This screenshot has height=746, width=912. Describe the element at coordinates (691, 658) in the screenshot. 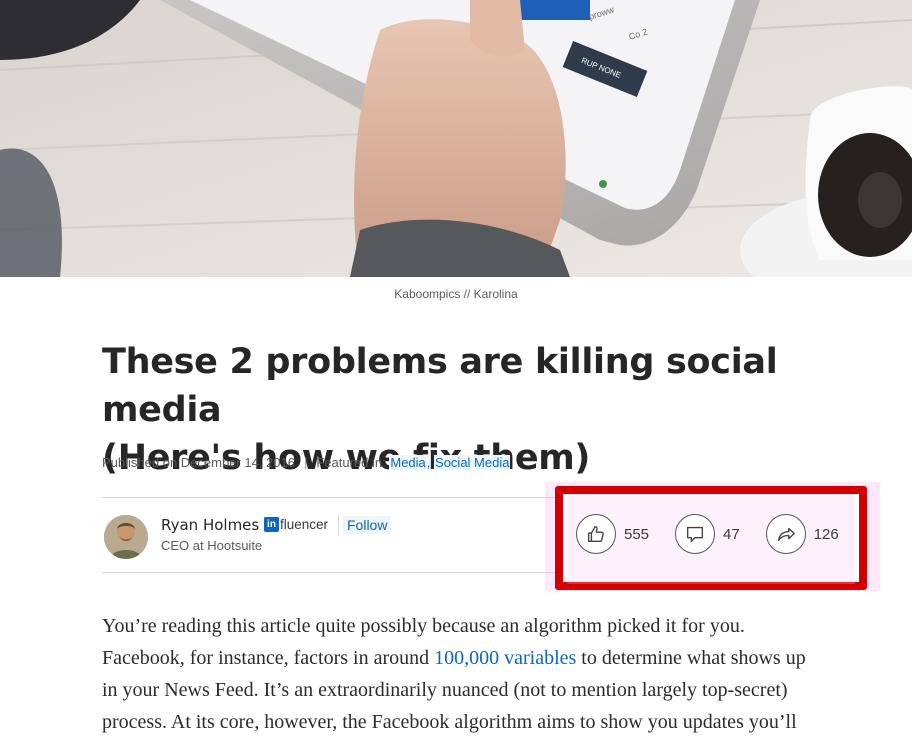

I see `body-line-2-end: to determine what shows up` at that location.